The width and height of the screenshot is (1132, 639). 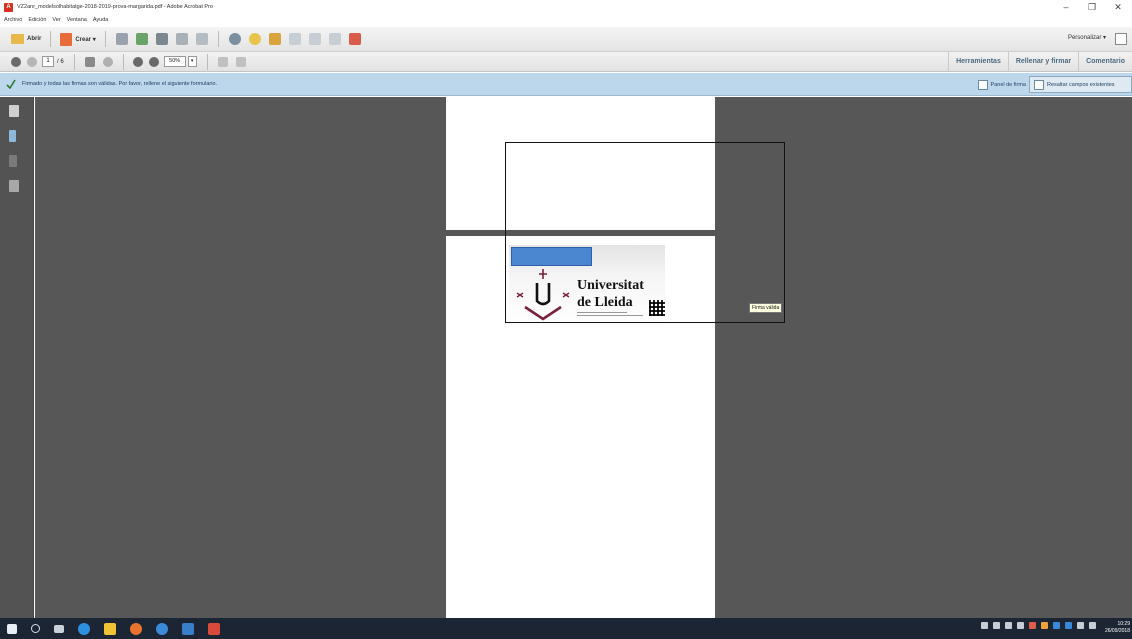 What do you see at coordinates (26, 39) in the screenshot?
I see `open-button: Abrir` at bounding box center [26, 39].